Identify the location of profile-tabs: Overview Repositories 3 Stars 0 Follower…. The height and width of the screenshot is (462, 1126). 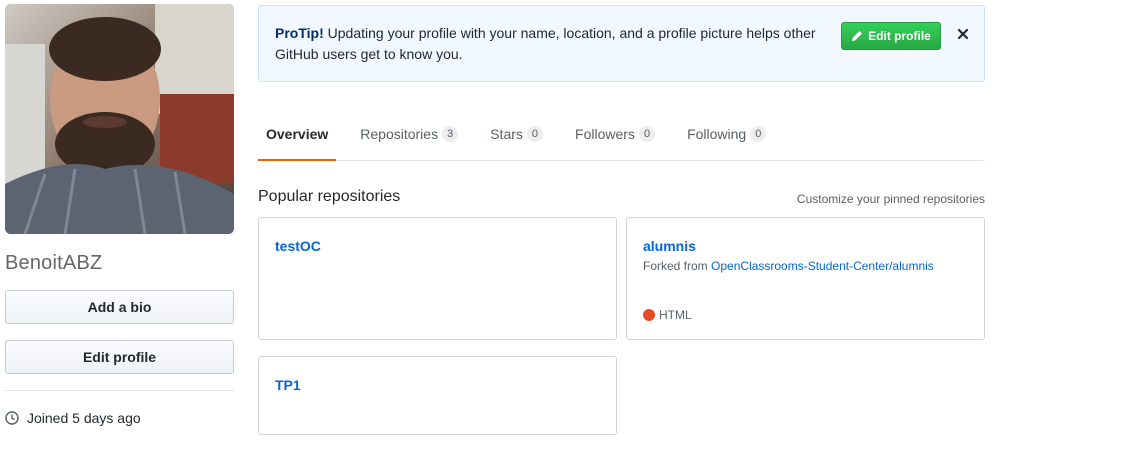
(621, 134).